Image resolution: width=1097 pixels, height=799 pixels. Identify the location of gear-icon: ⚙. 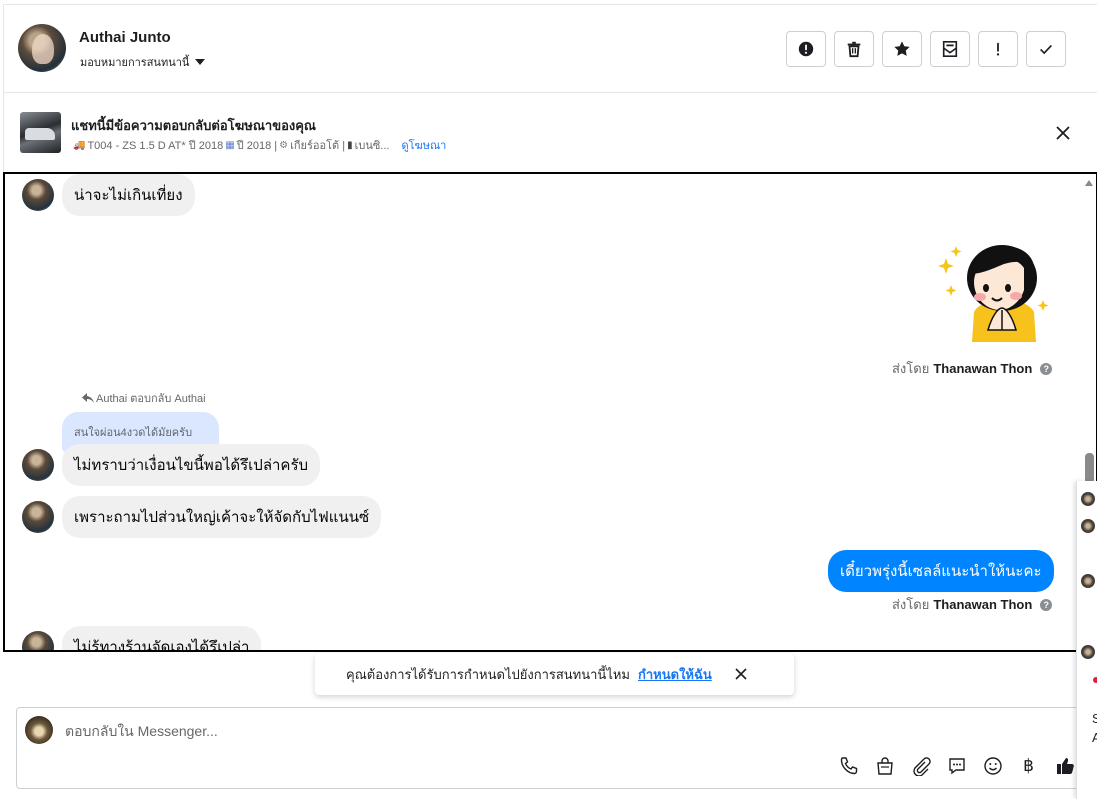
(284, 145).